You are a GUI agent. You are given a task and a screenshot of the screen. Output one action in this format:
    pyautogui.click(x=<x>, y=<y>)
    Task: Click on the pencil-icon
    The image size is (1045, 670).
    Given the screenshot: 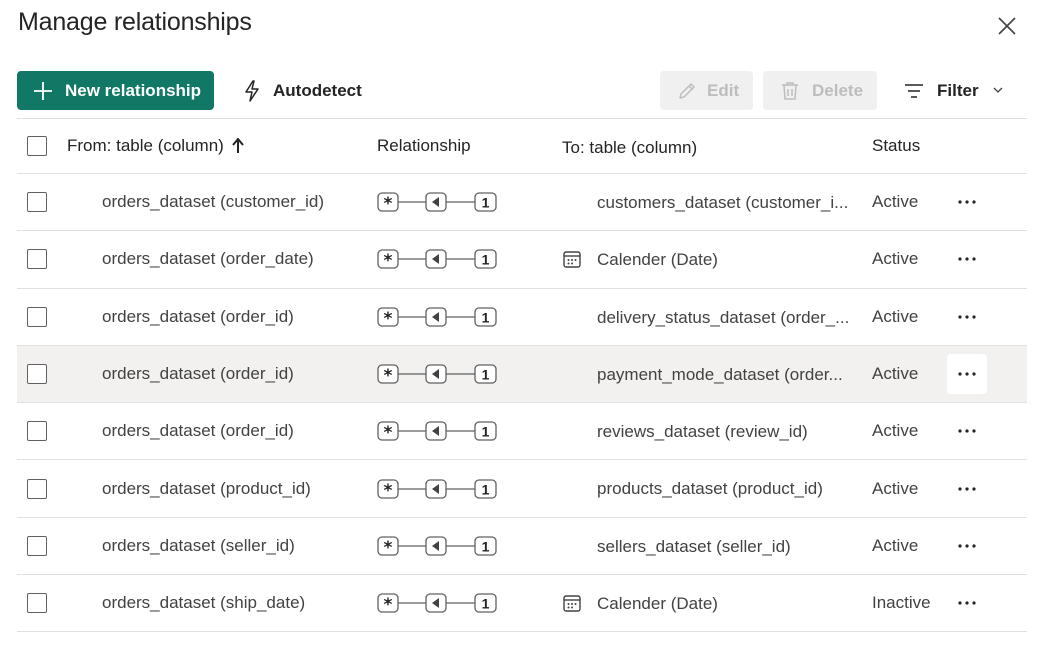 What is the action you would take?
    pyautogui.click(x=687, y=90)
    